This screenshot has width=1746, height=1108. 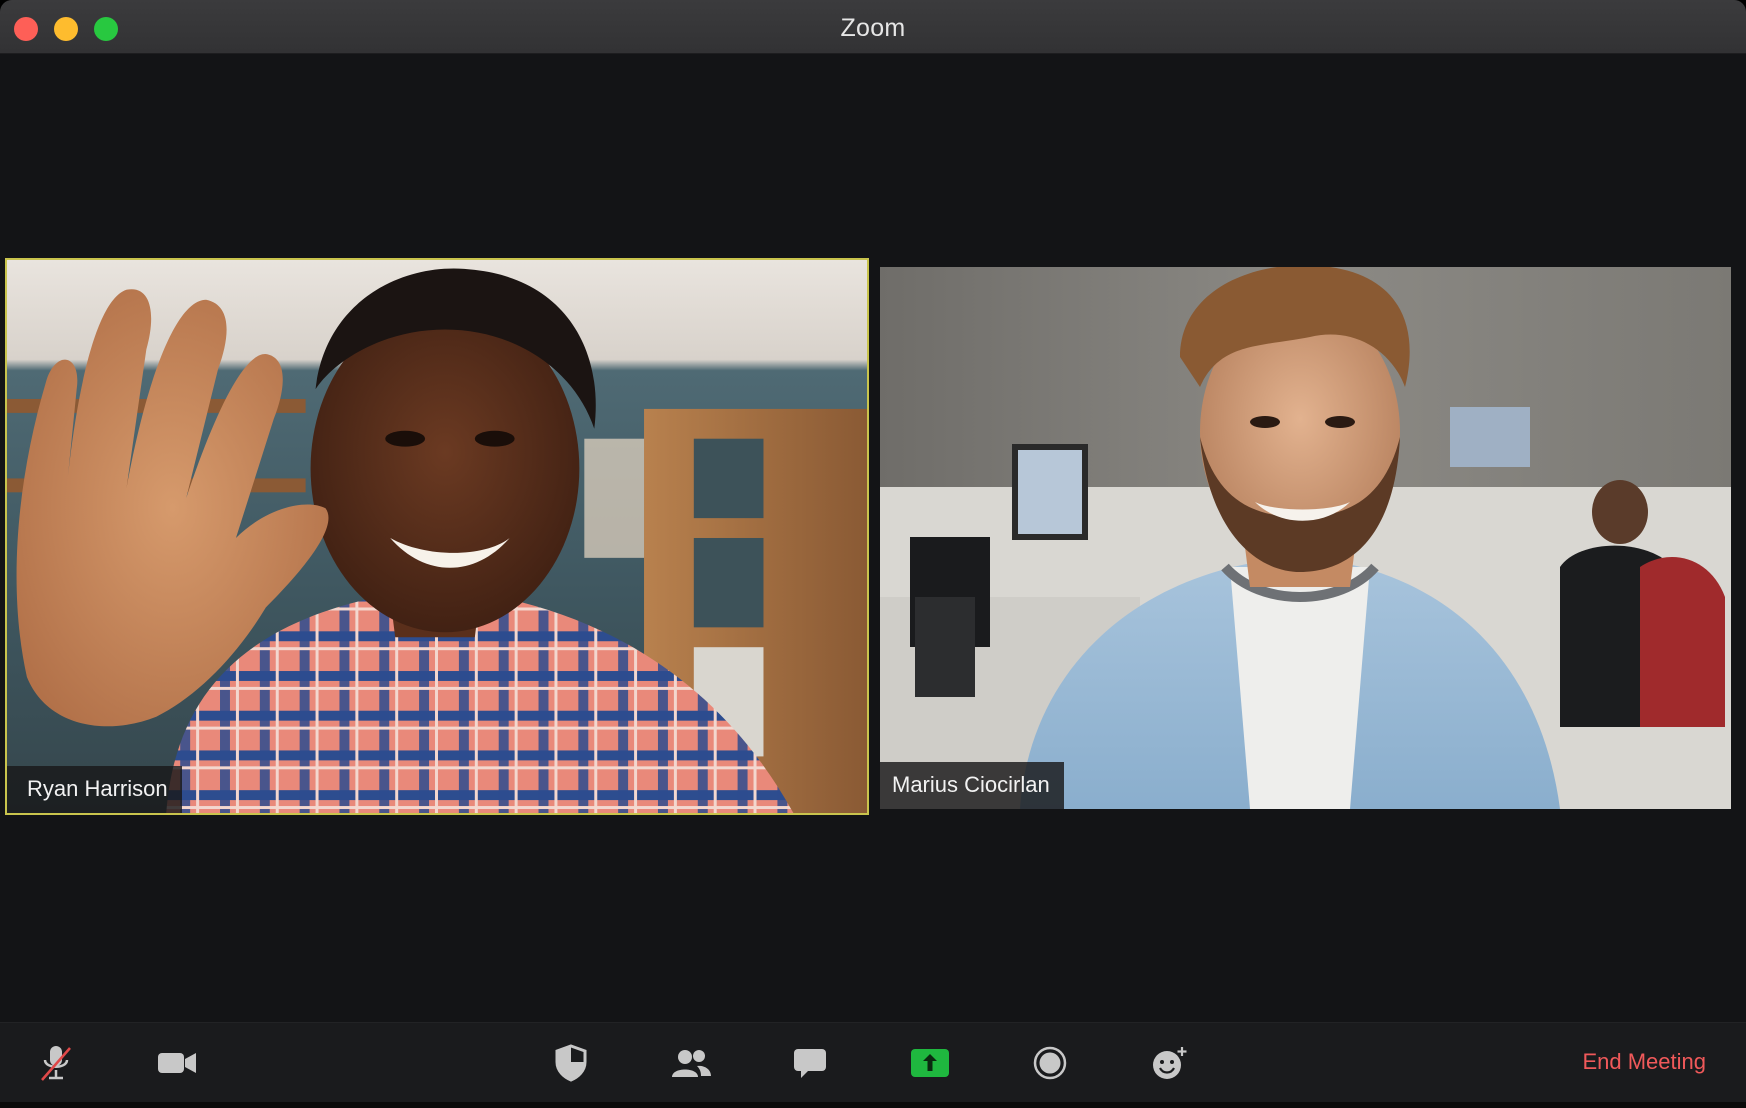 I want to click on mute-button, so click(x=56, y=1063).